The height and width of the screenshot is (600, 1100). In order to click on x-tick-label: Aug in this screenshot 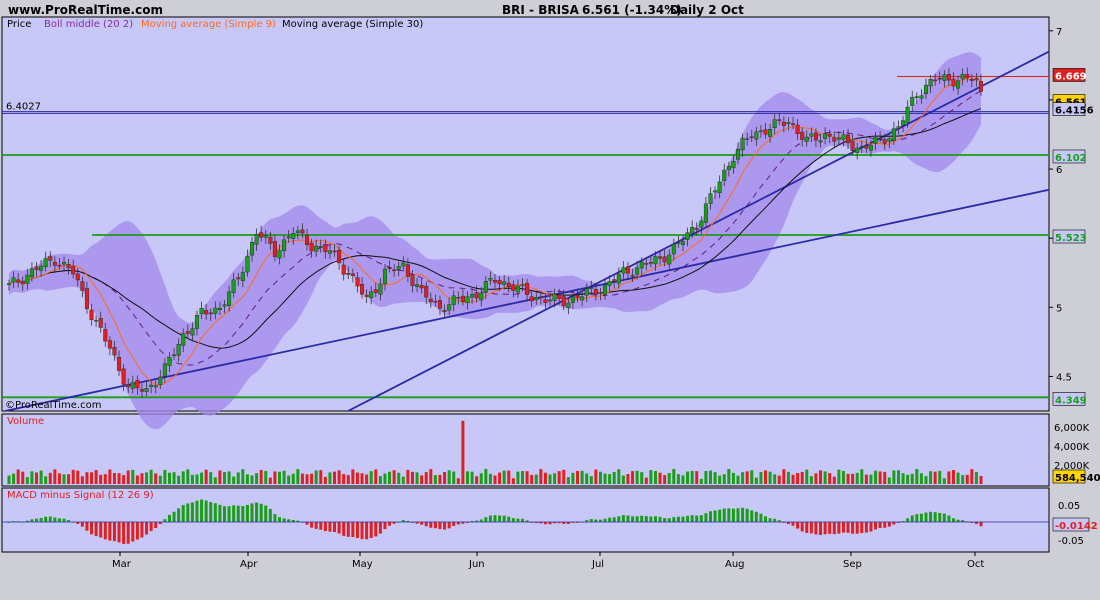, I will do `click(735, 564)`.